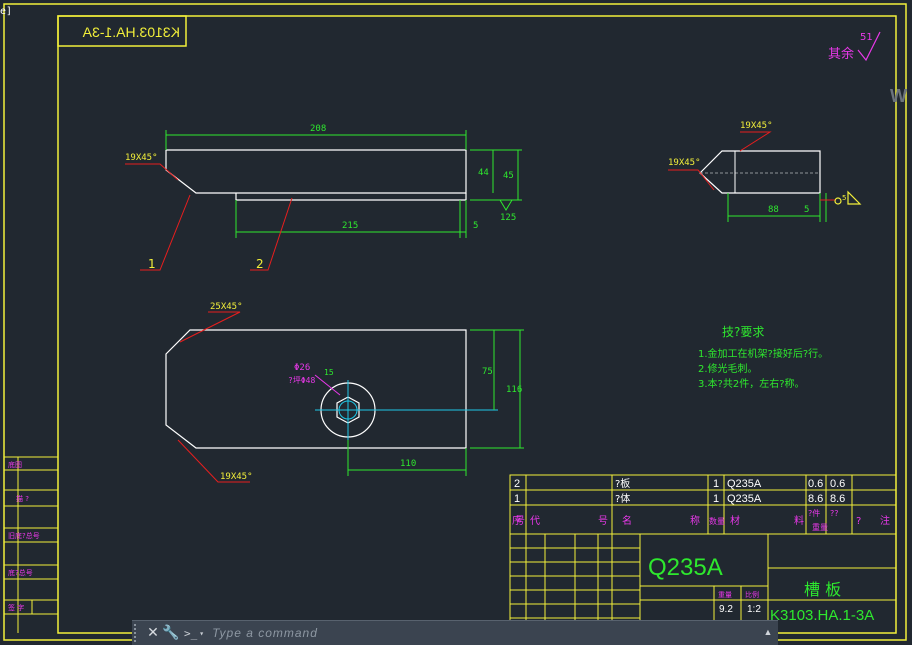 Image resolution: width=912 pixels, height=645 pixels. What do you see at coordinates (318, 129) in the screenshot?
I see `part1-length-dim: 208` at bounding box center [318, 129].